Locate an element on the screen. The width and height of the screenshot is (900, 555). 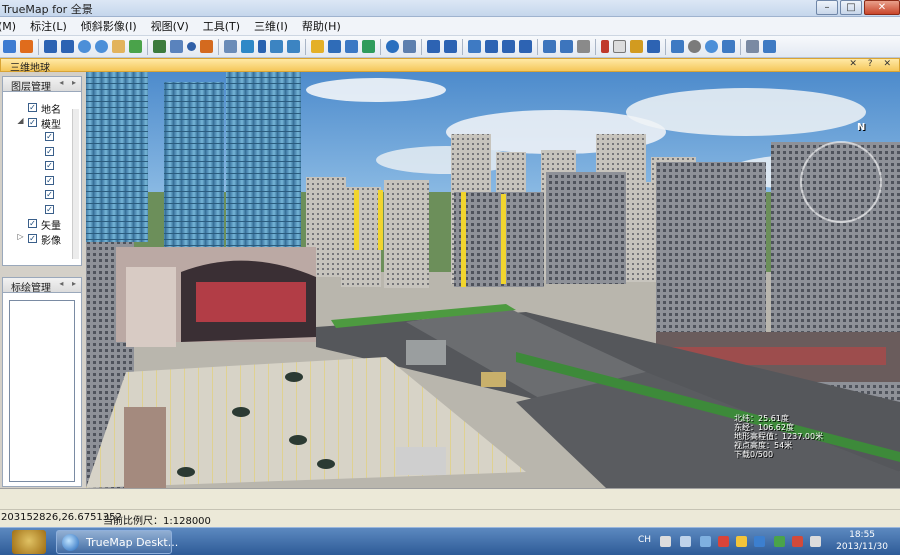
play-icon is located at coordinates (491, 46).